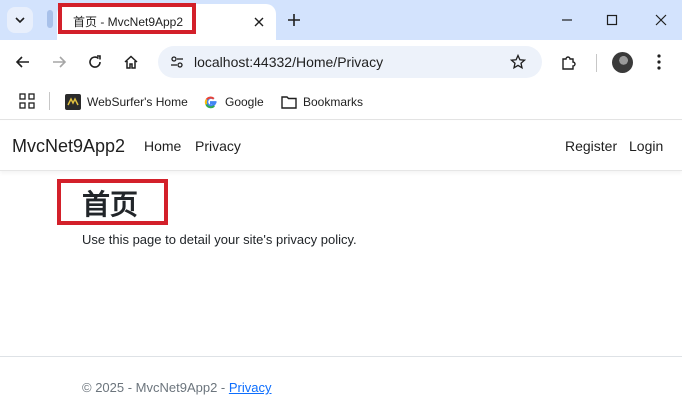 The height and width of the screenshot is (418, 682). Describe the element at coordinates (289, 62) in the screenshot. I see `url-text: localhost:44332/Home/Privacy` at that location.